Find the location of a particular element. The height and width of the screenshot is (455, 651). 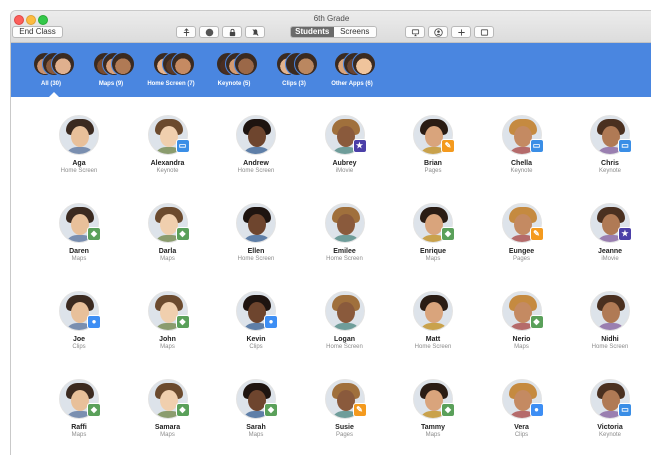

student-tile: ◆ Enrique Maps is located at coordinates (433, 232).